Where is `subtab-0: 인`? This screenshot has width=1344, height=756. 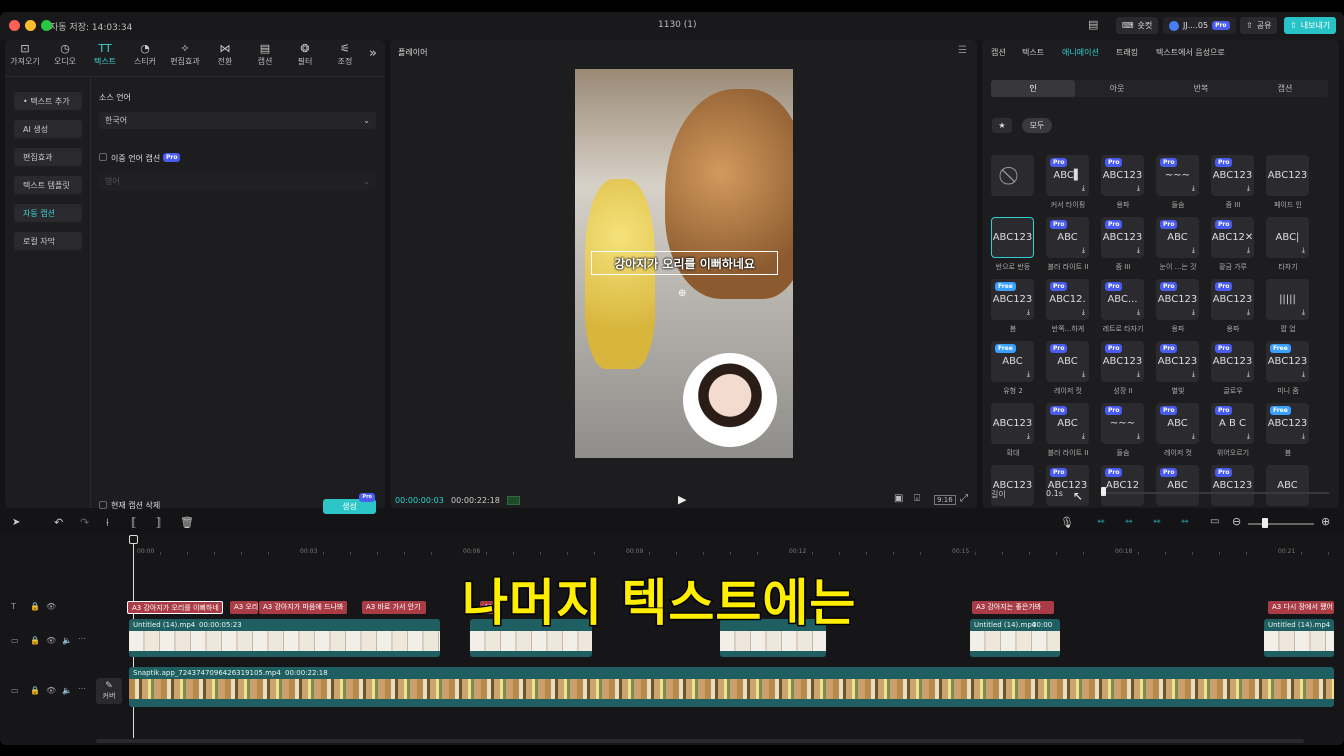 subtab-0: 인 is located at coordinates (1033, 88).